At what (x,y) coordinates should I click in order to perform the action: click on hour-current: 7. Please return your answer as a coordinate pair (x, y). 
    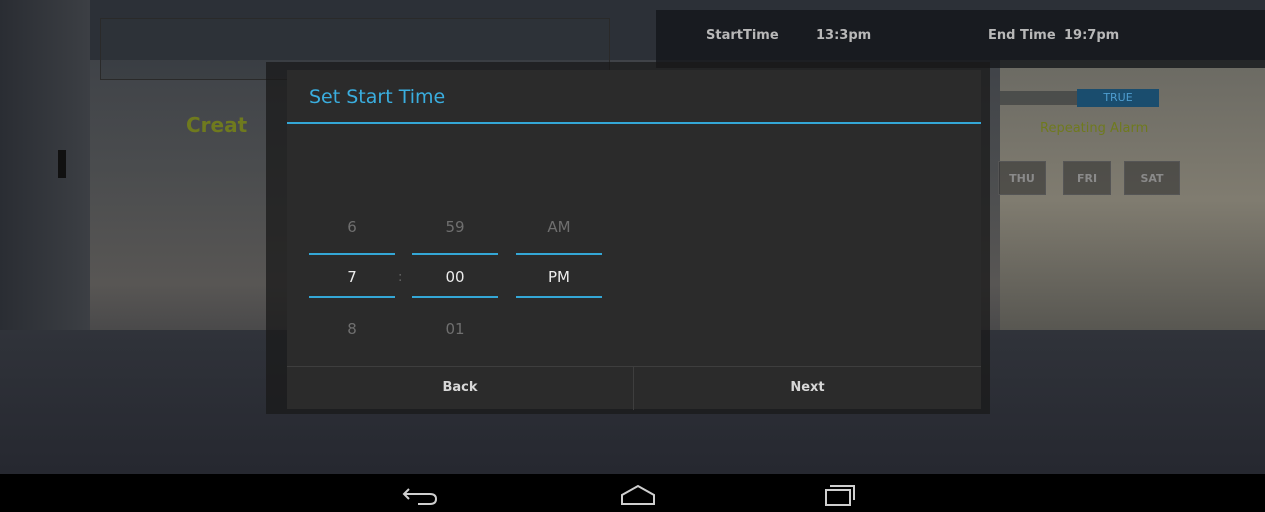
    Looking at the image, I should click on (352, 277).